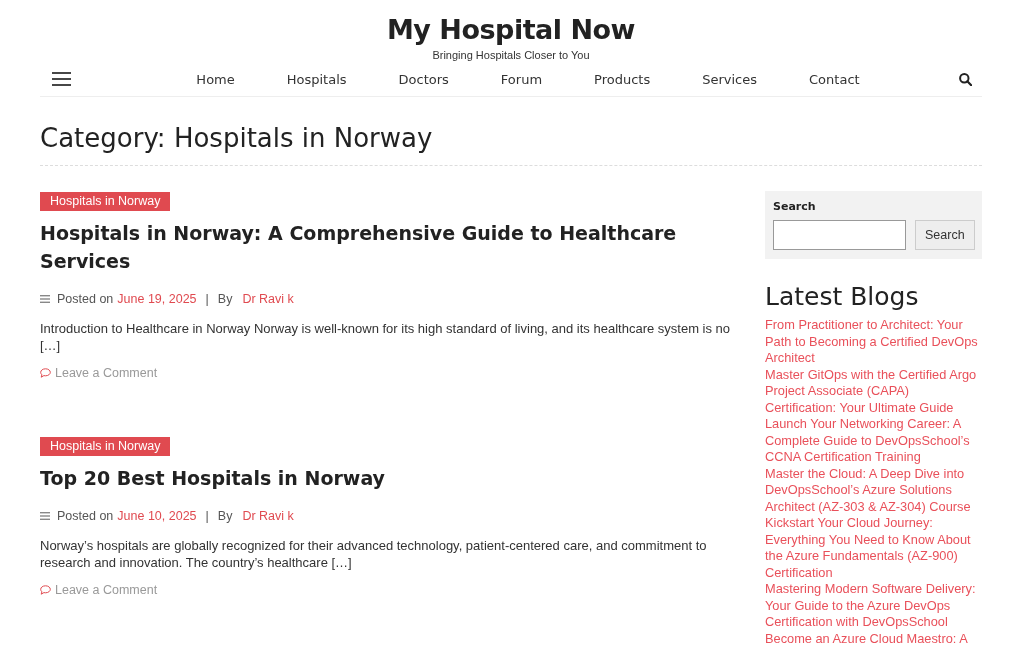  Describe the element at coordinates (157, 516) in the screenshot. I see `post-date-link: June 10, 2025` at that location.